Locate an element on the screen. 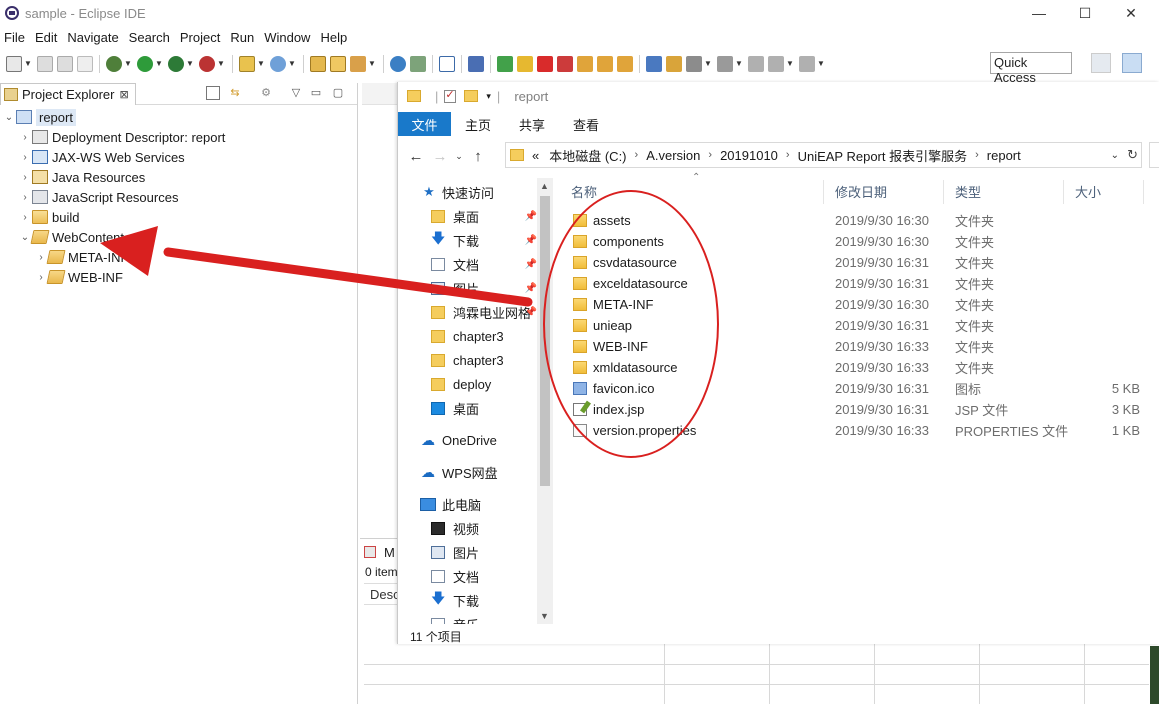 This screenshot has height=704, width=1159. javaee-perspective-icon is located at coordinates (1132, 63).